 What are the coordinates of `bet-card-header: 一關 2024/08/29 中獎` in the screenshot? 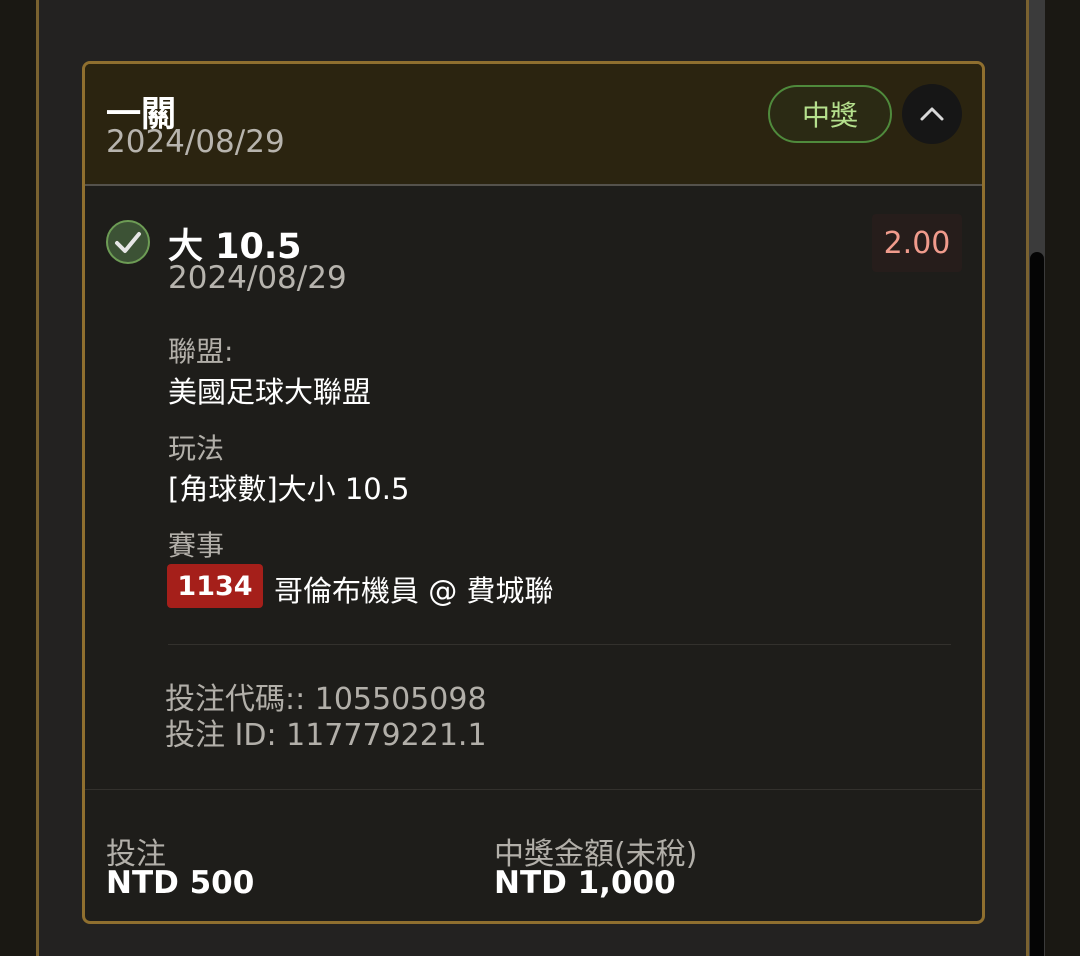 It's located at (533, 125).